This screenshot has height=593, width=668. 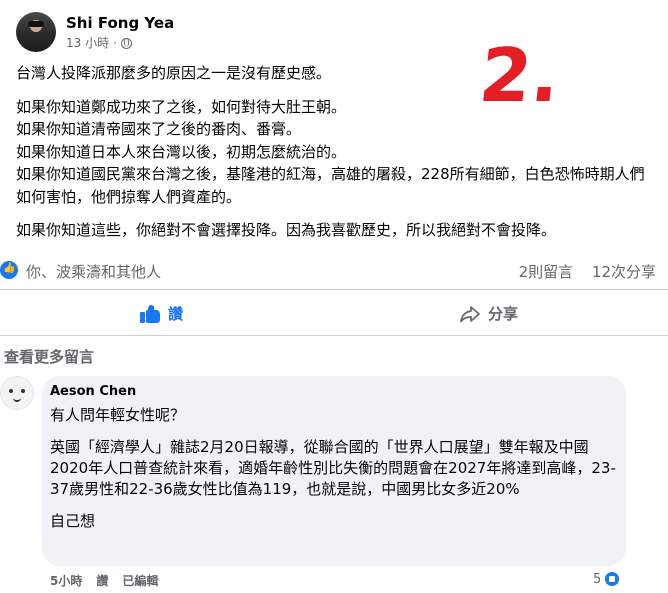 What do you see at coordinates (17, 393) in the screenshot?
I see `commenter-avatar` at bounding box center [17, 393].